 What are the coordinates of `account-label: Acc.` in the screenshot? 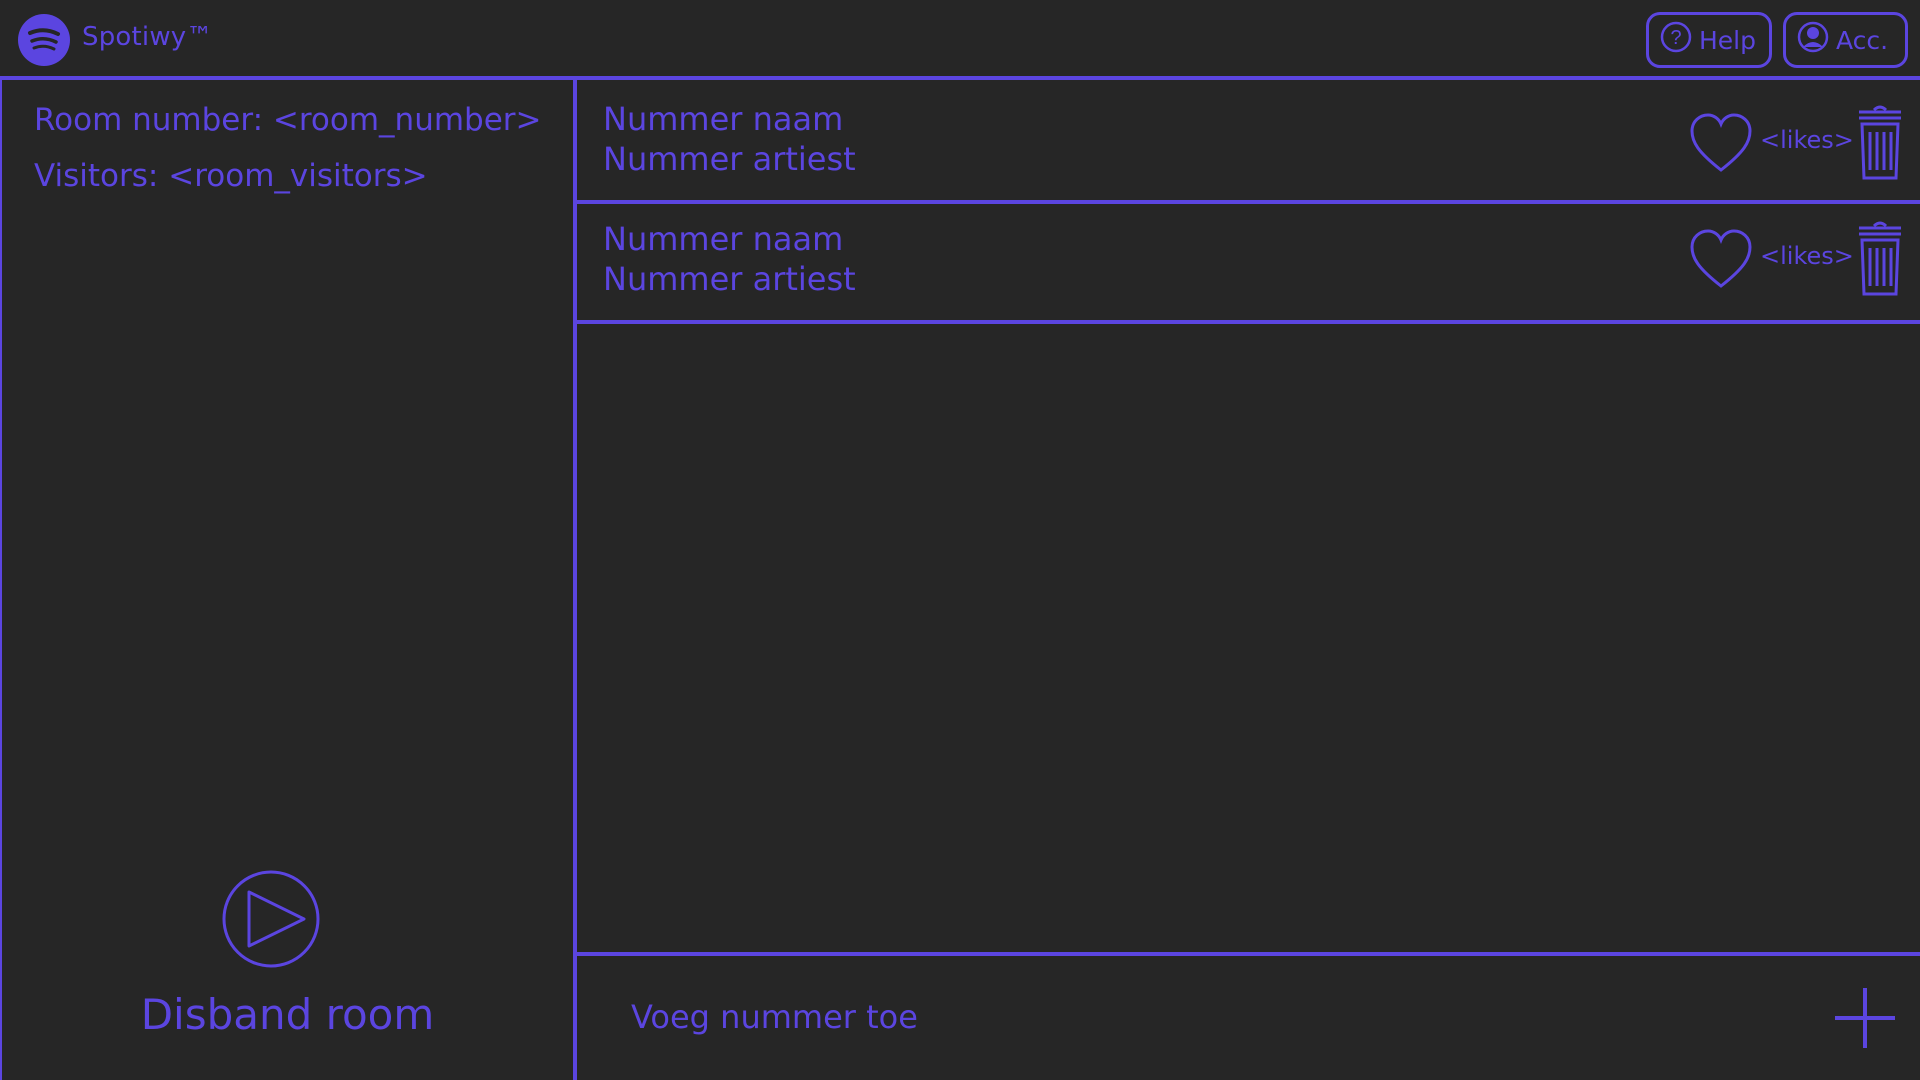 It's located at (1862, 40).